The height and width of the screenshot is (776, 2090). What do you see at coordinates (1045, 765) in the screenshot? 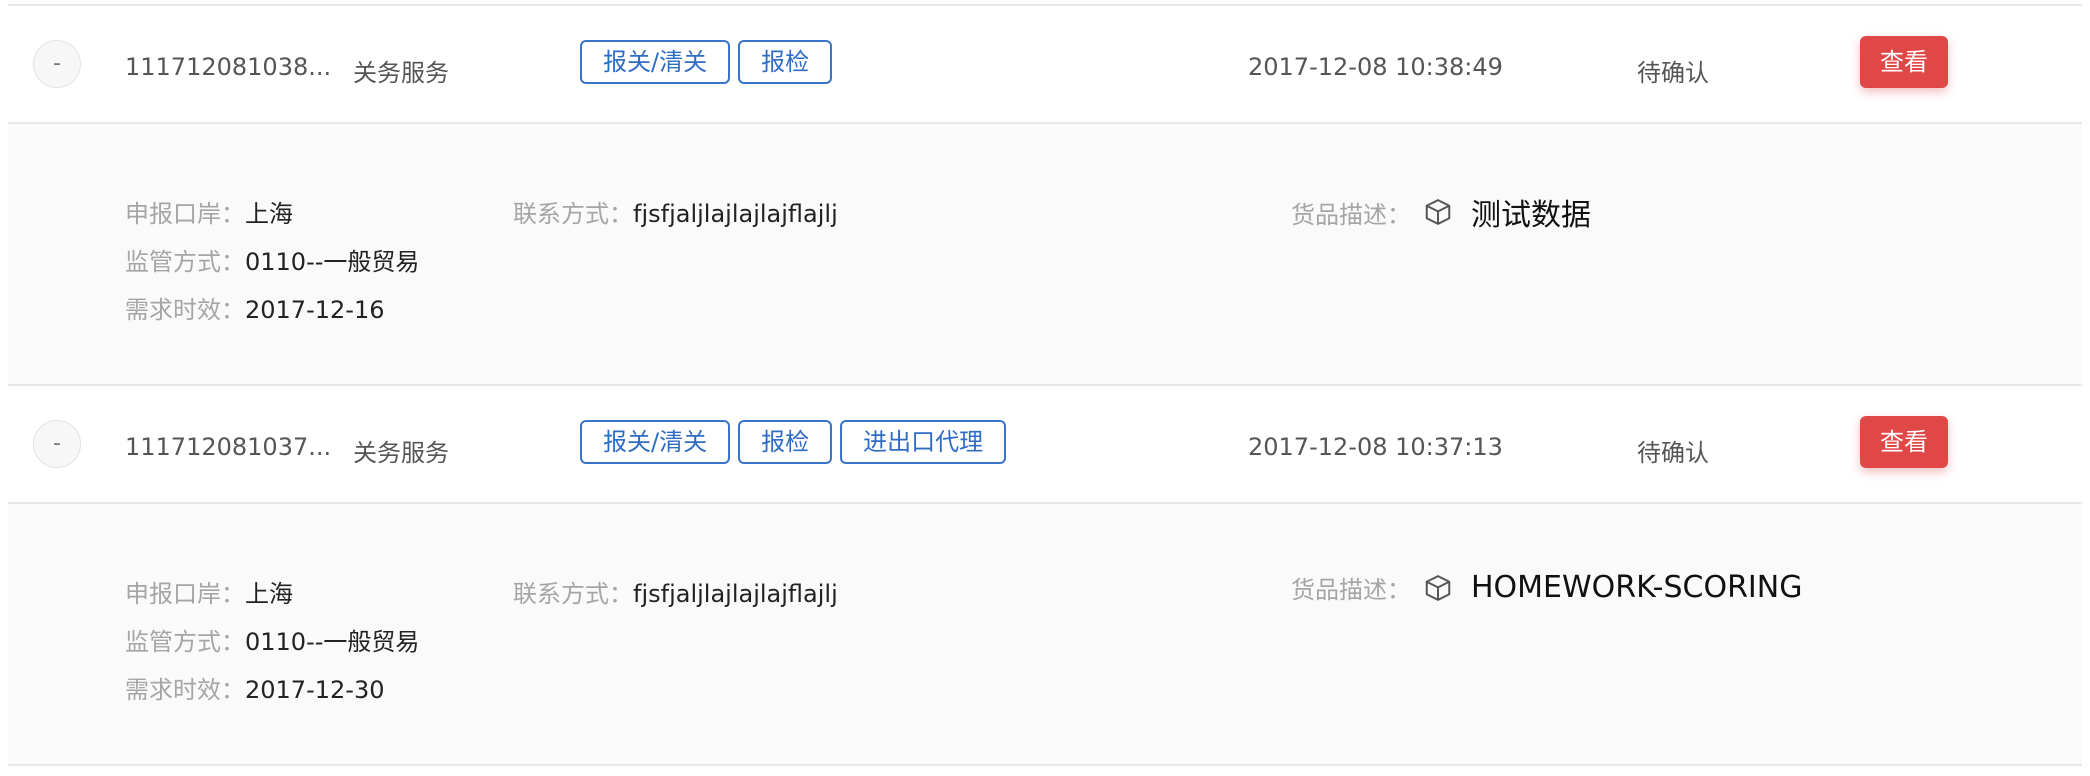
I see `row-divider` at bounding box center [1045, 765].